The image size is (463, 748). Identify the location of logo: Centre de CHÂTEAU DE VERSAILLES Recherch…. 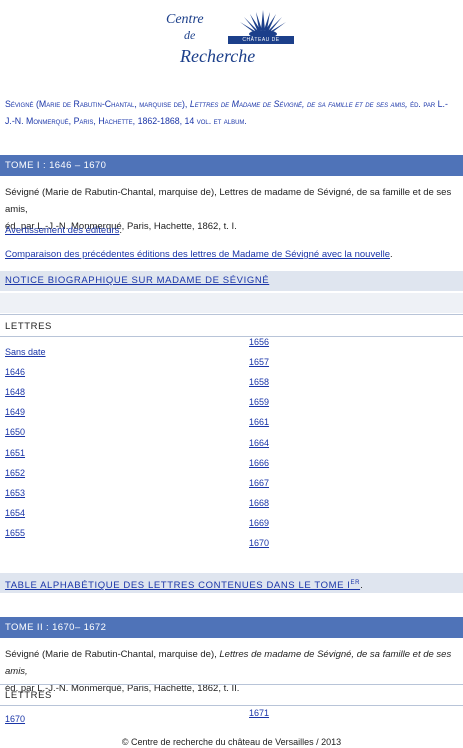
(232, 39).